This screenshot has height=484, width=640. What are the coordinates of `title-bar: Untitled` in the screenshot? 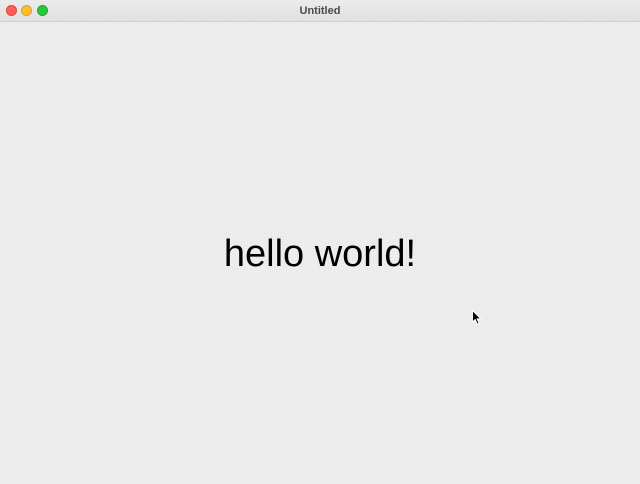 It's located at (320, 11).